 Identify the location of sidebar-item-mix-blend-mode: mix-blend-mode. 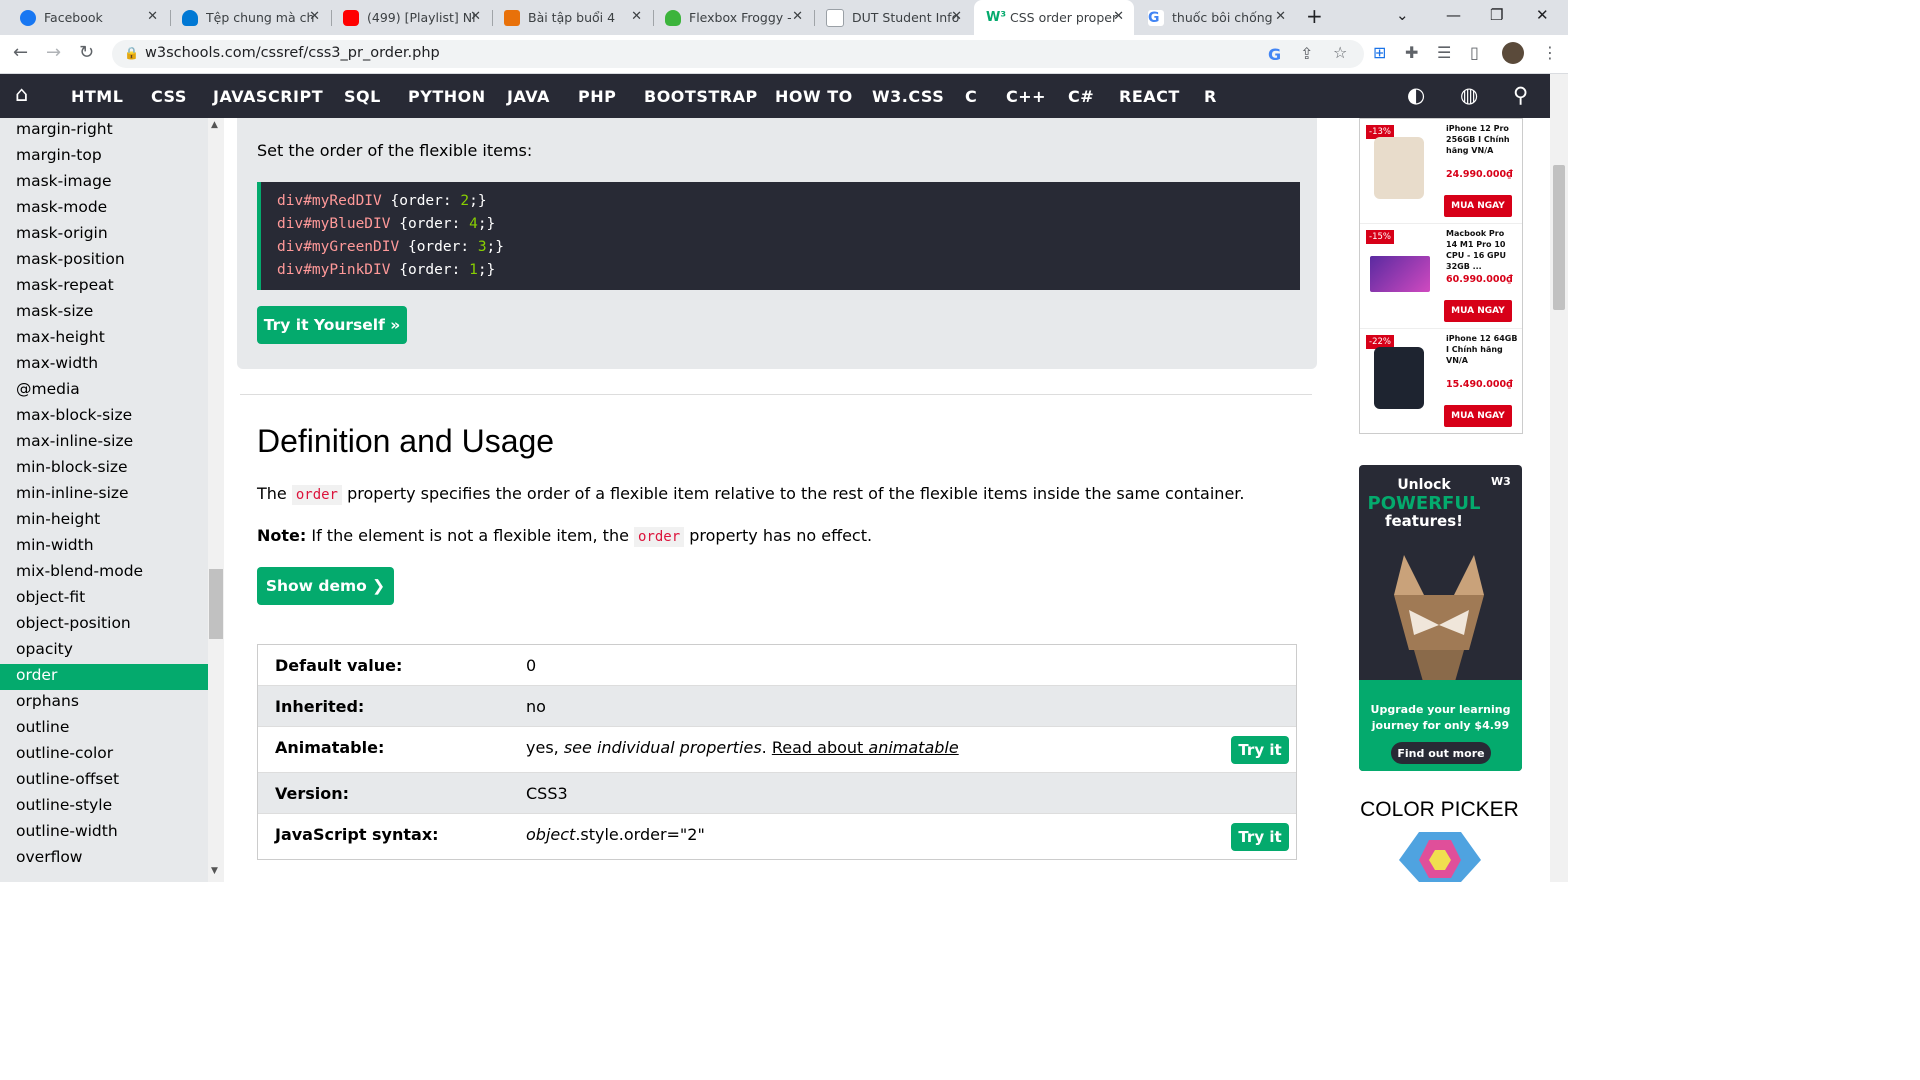
(104, 573).